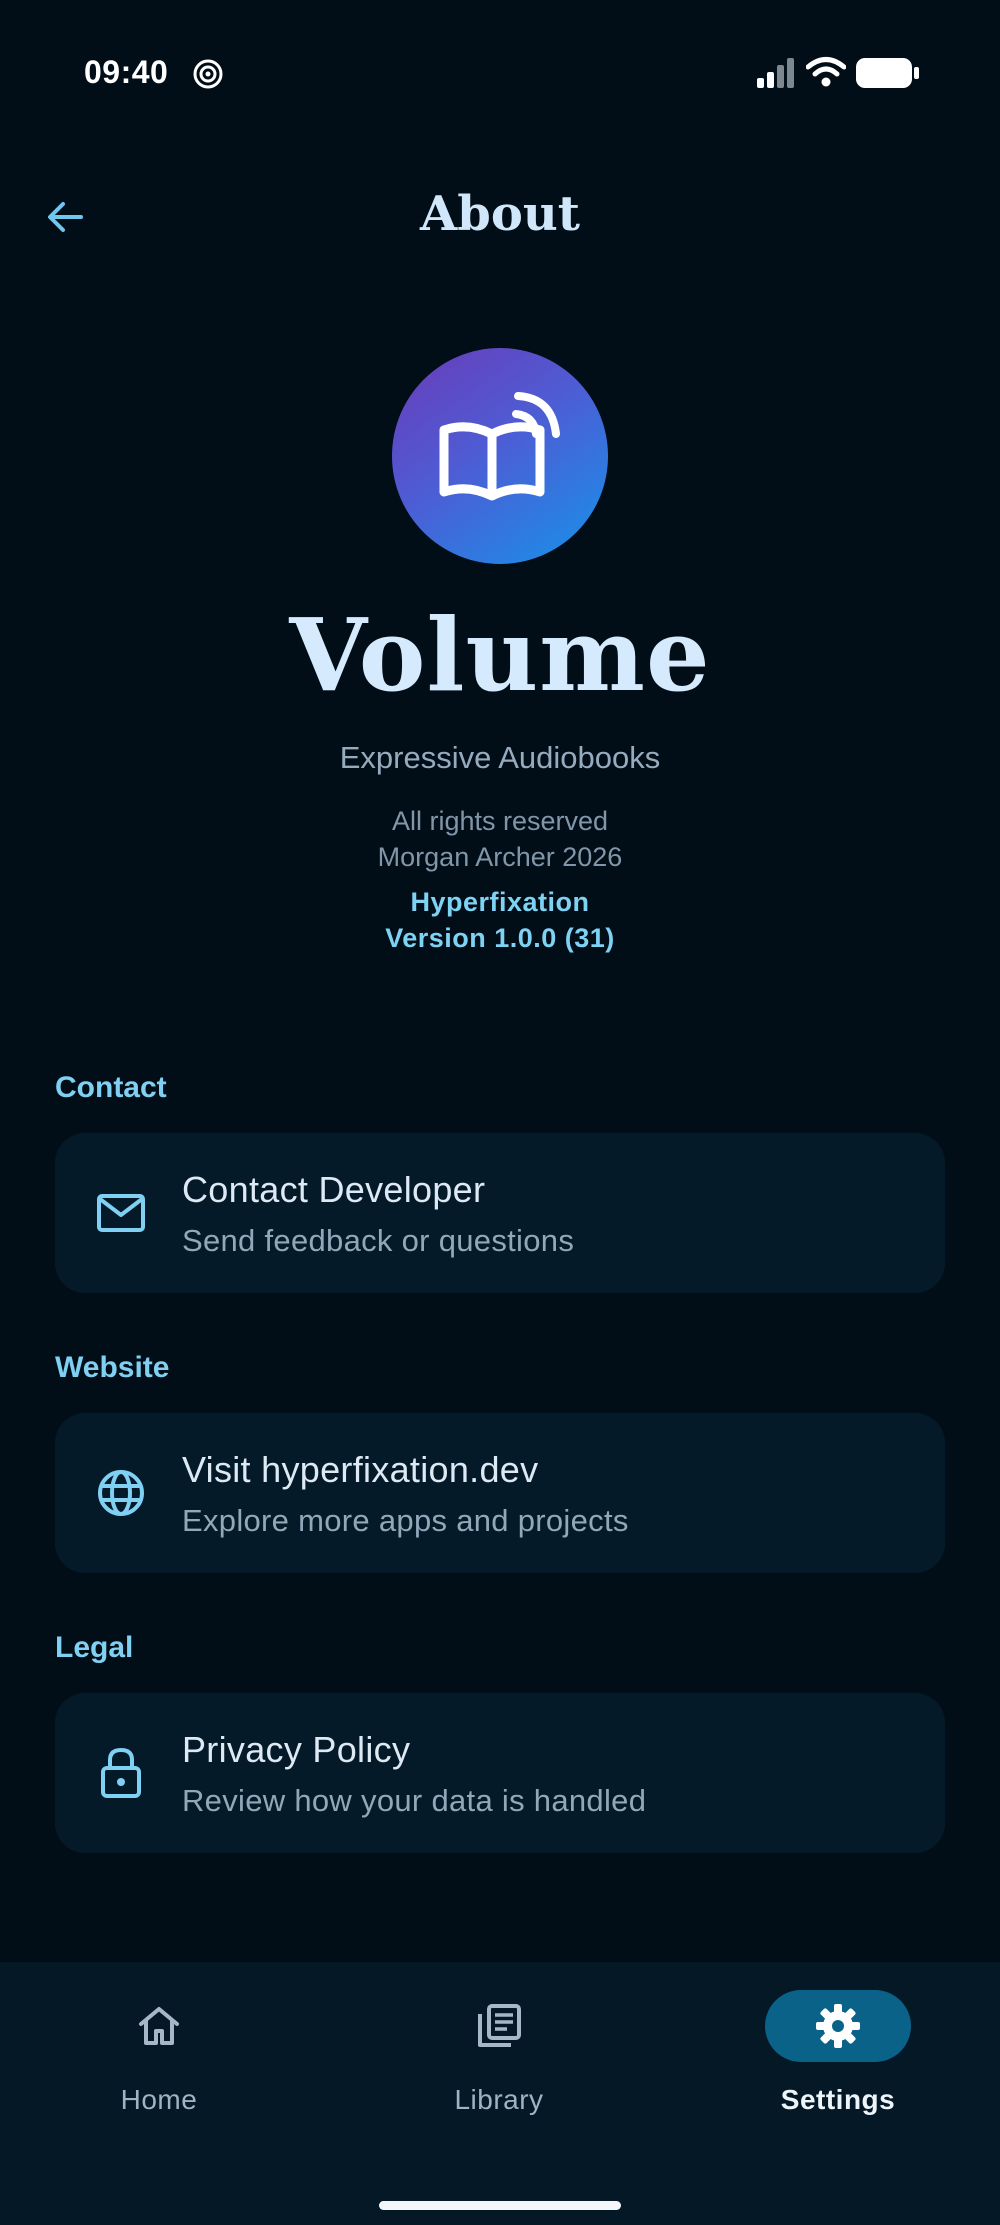 This screenshot has height=2225, width=1000. Describe the element at coordinates (777, 75) in the screenshot. I see `signal-icon` at that location.